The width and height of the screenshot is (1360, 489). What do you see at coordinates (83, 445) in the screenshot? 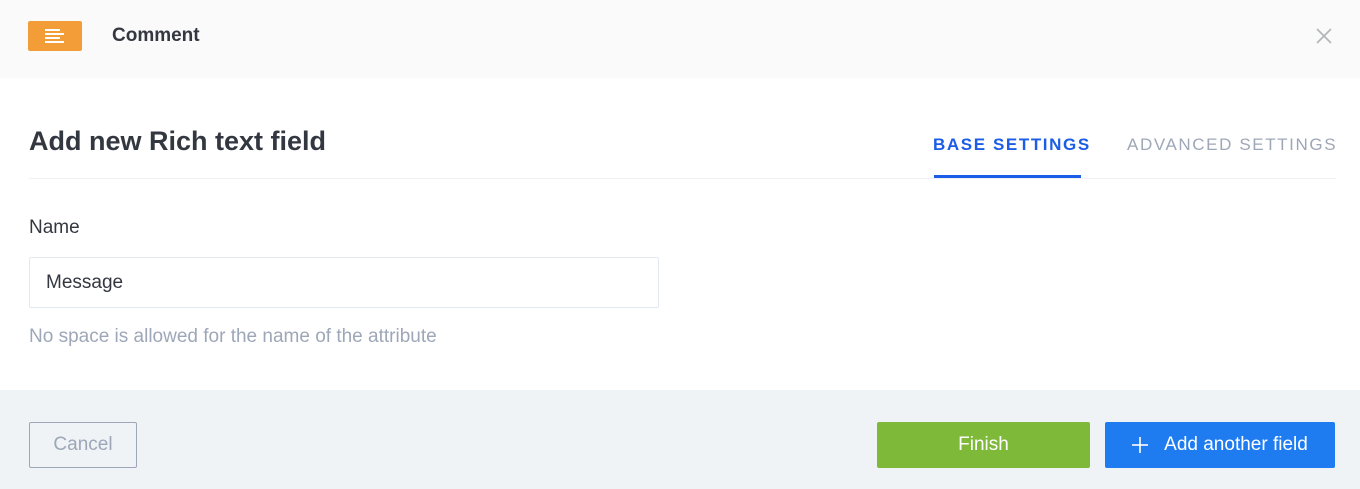
I see `cancel-button: Cancel` at bounding box center [83, 445].